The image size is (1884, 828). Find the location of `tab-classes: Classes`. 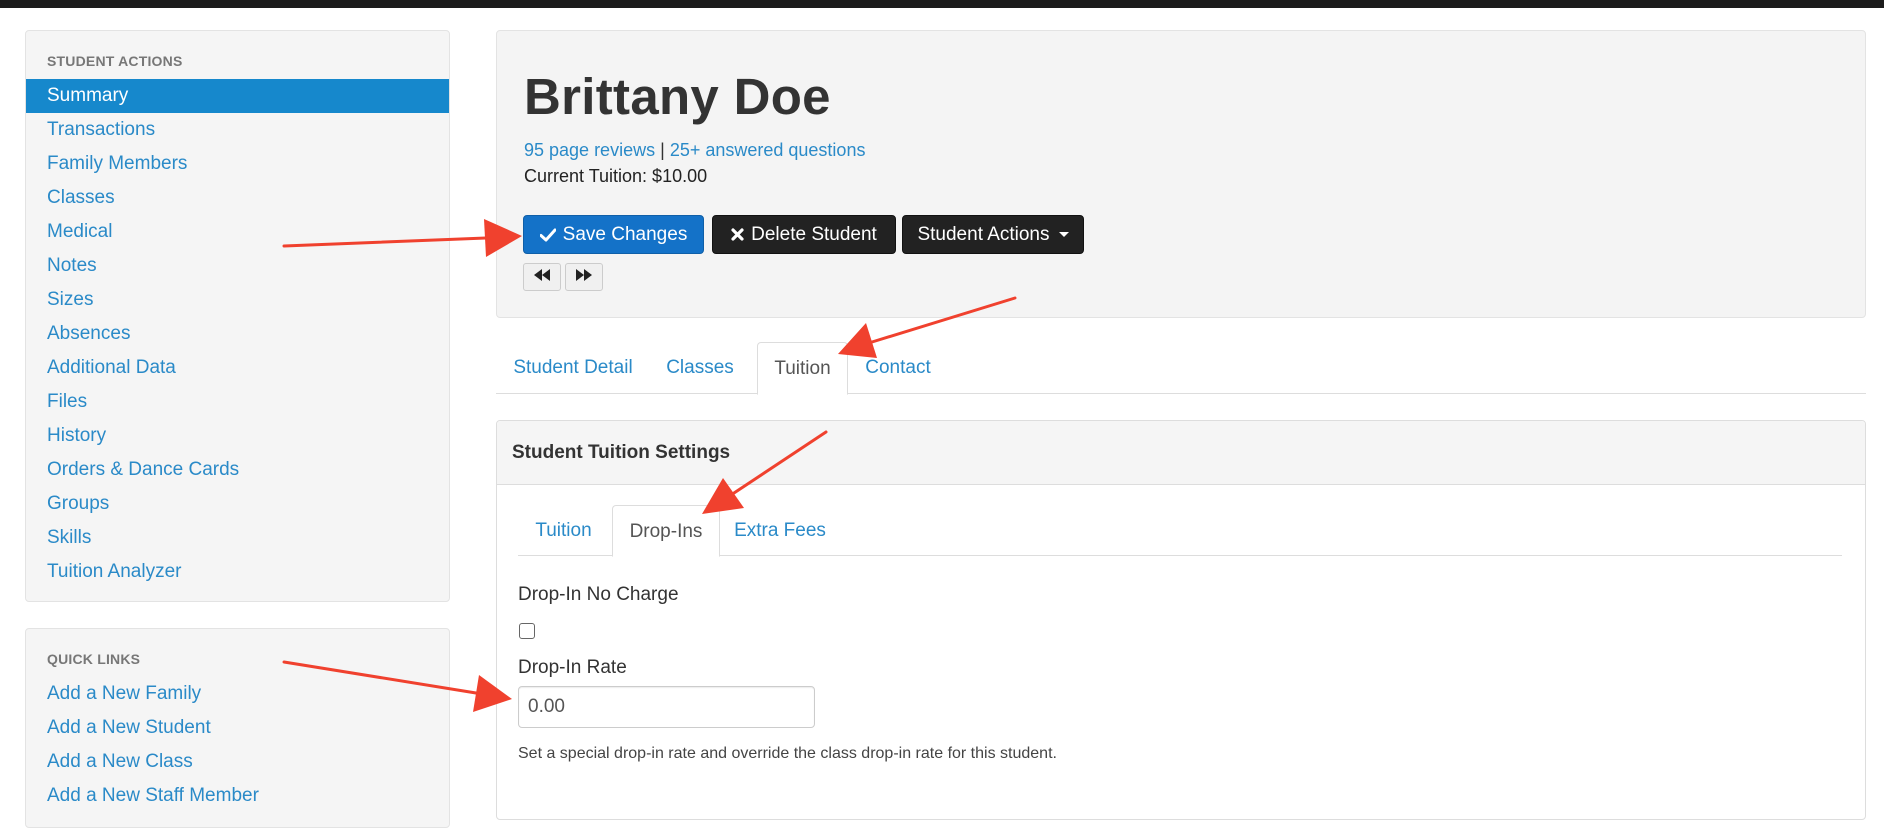

tab-classes: Classes is located at coordinates (700, 368).